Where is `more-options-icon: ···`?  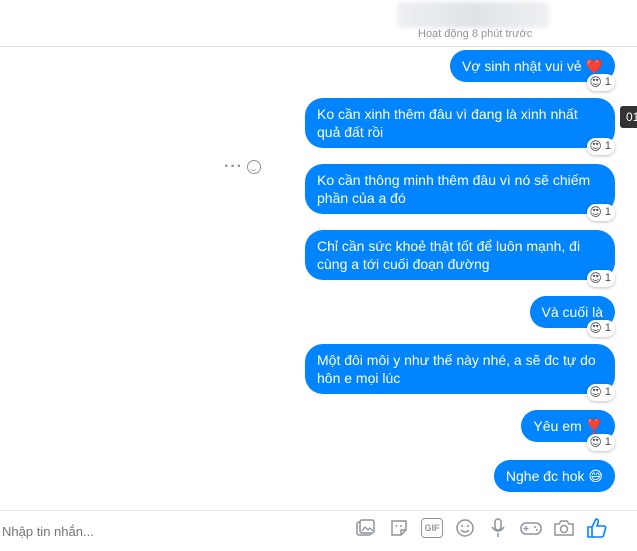
more-options-icon: ··· is located at coordinates (233, 167).